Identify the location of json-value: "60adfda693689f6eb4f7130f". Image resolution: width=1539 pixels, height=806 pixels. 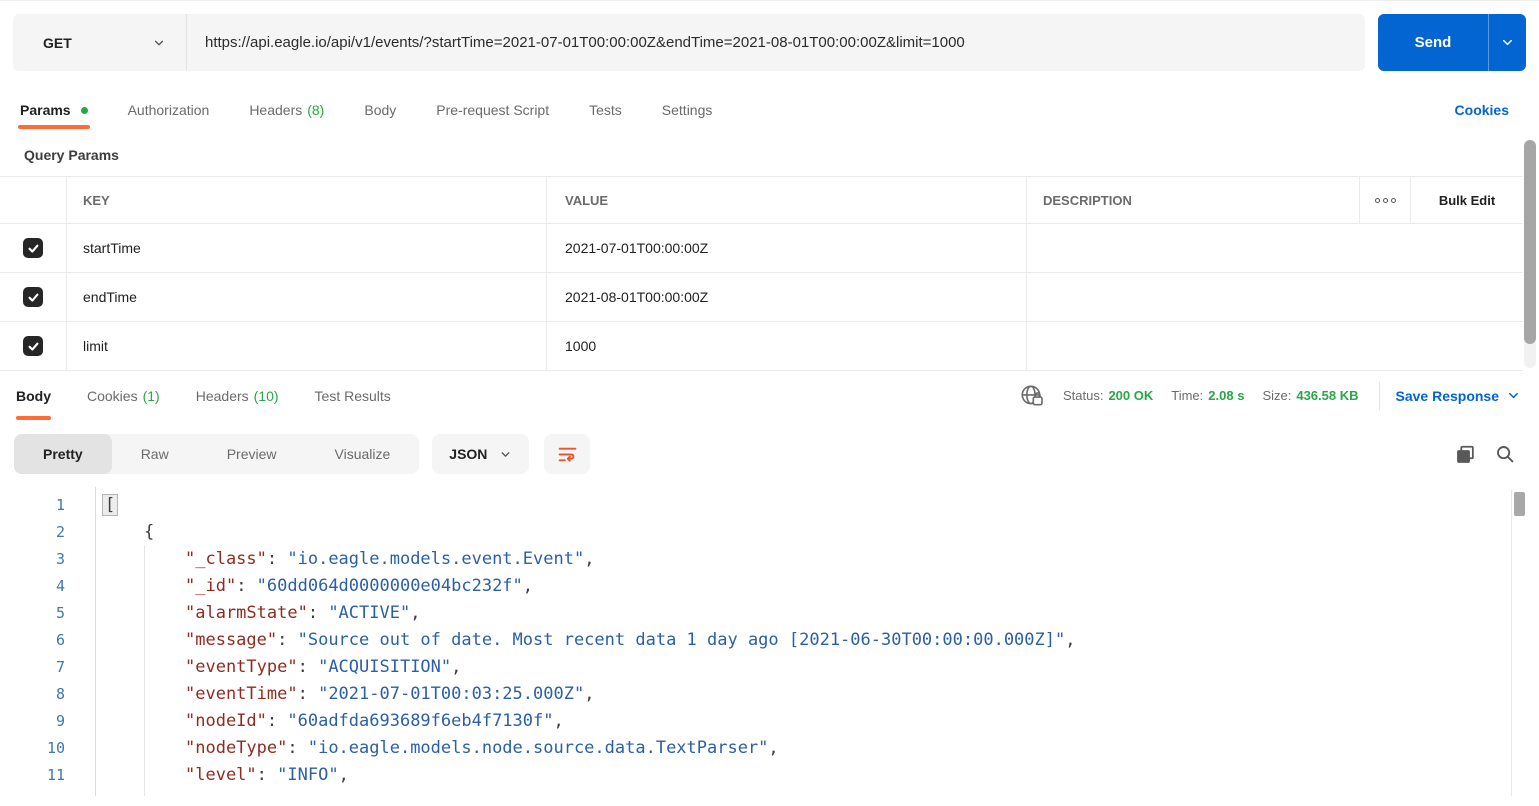
(420, 721).